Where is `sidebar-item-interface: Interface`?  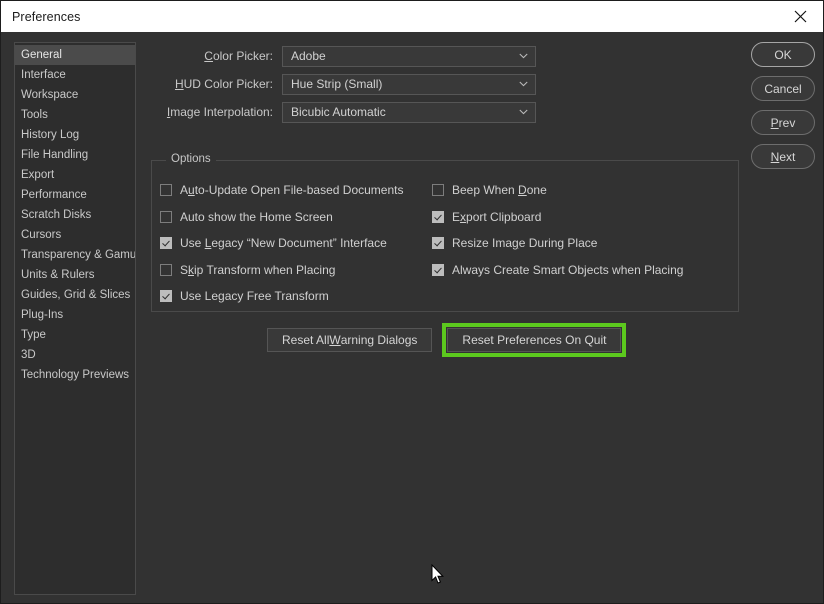 sidebar-item-interface: Interface is located at coordinates (75, 75).